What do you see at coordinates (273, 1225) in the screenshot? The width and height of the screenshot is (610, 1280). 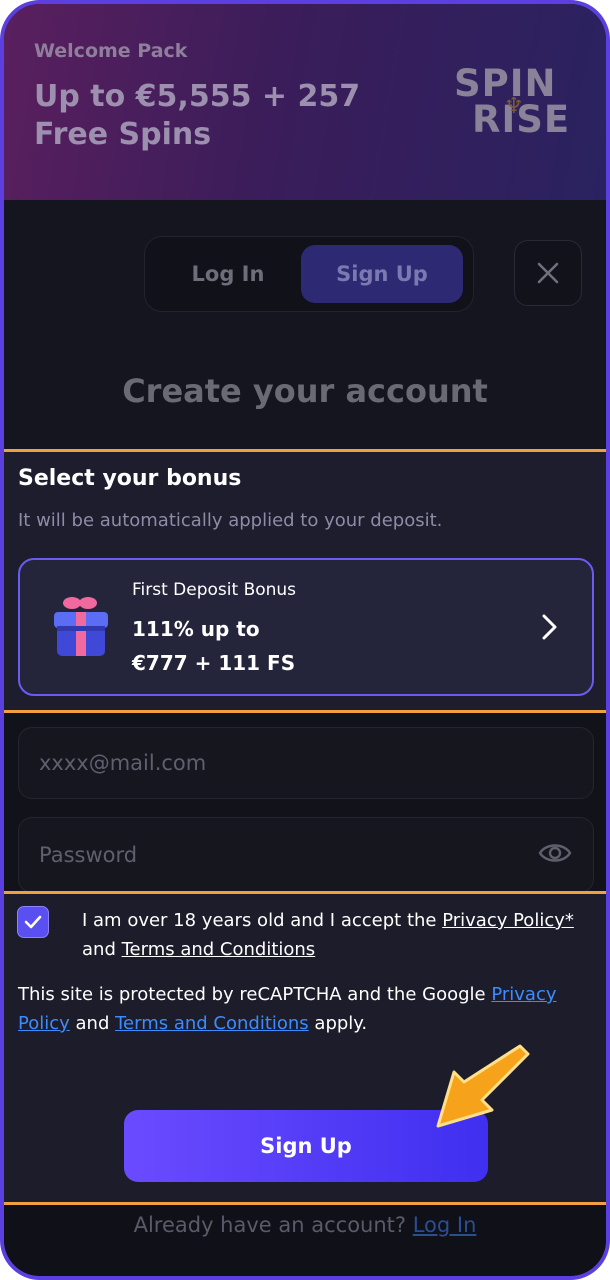 I see `login-prompt-text: Already have an account?` at bounding box center [273, 1225].